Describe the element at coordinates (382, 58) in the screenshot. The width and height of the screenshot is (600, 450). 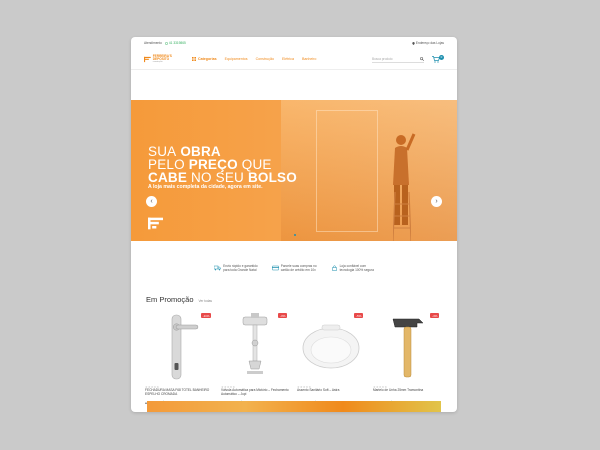
I see `search-placeholder: Busca produto` at that location.